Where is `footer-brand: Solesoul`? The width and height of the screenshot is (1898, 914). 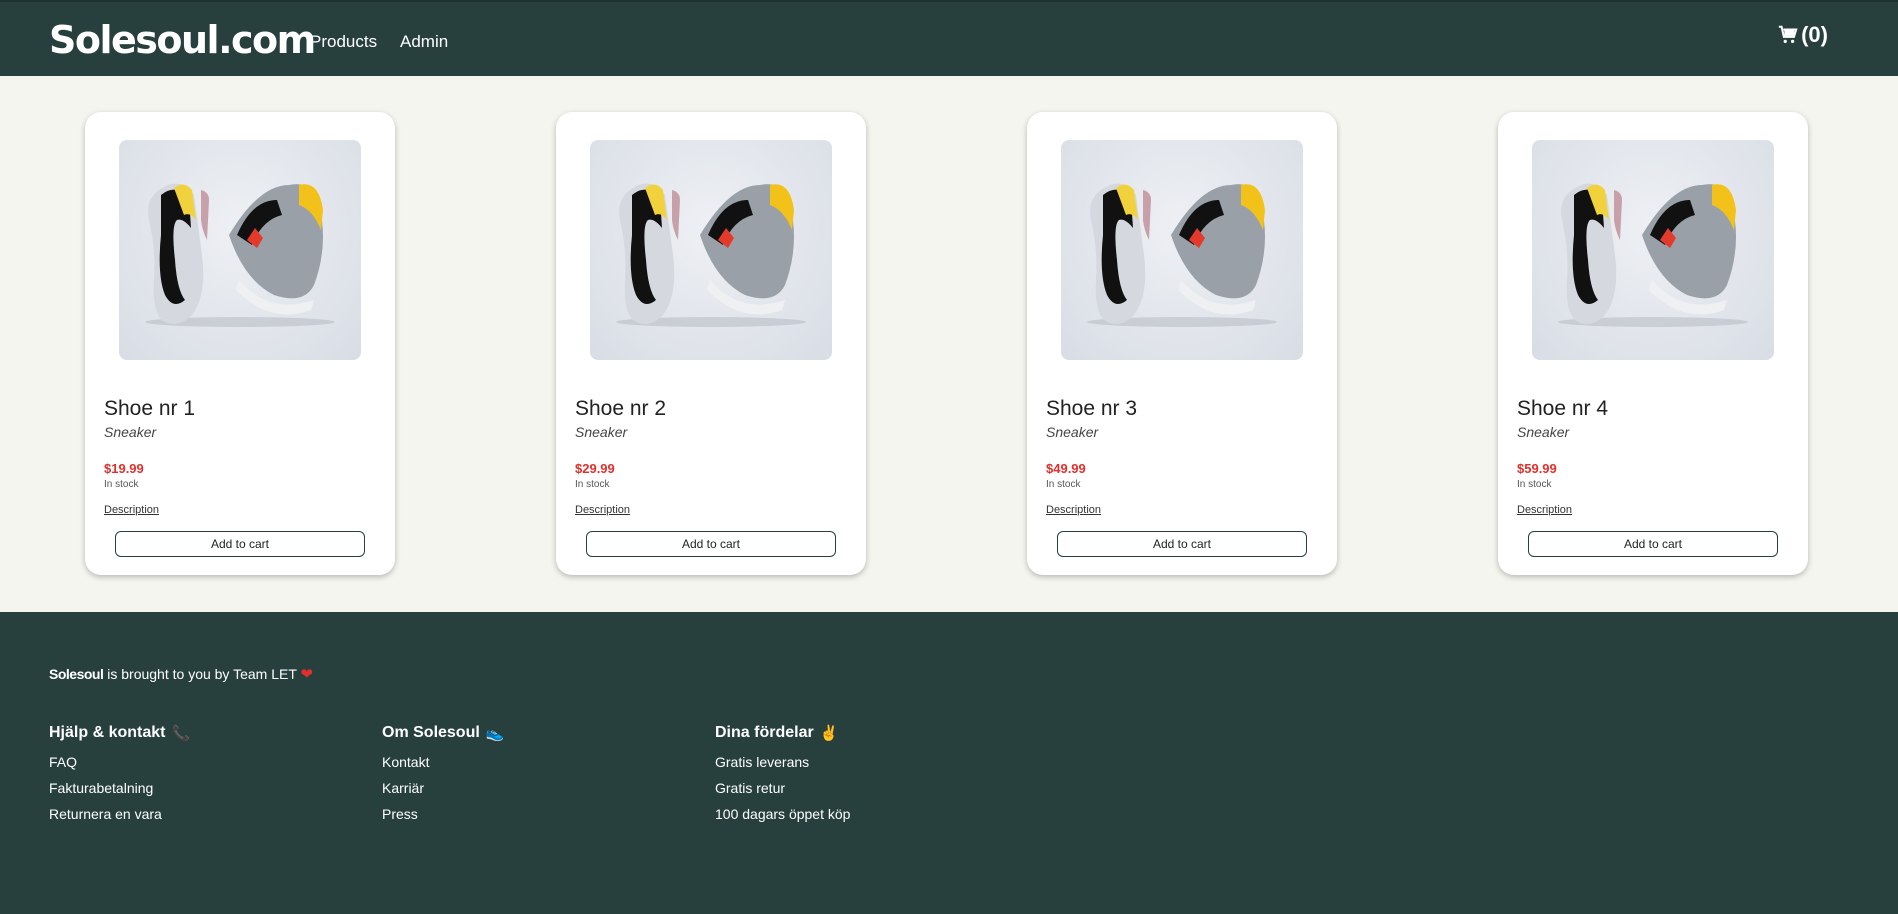
footer-brand: Solesoul is located at coordinates (76, 674).